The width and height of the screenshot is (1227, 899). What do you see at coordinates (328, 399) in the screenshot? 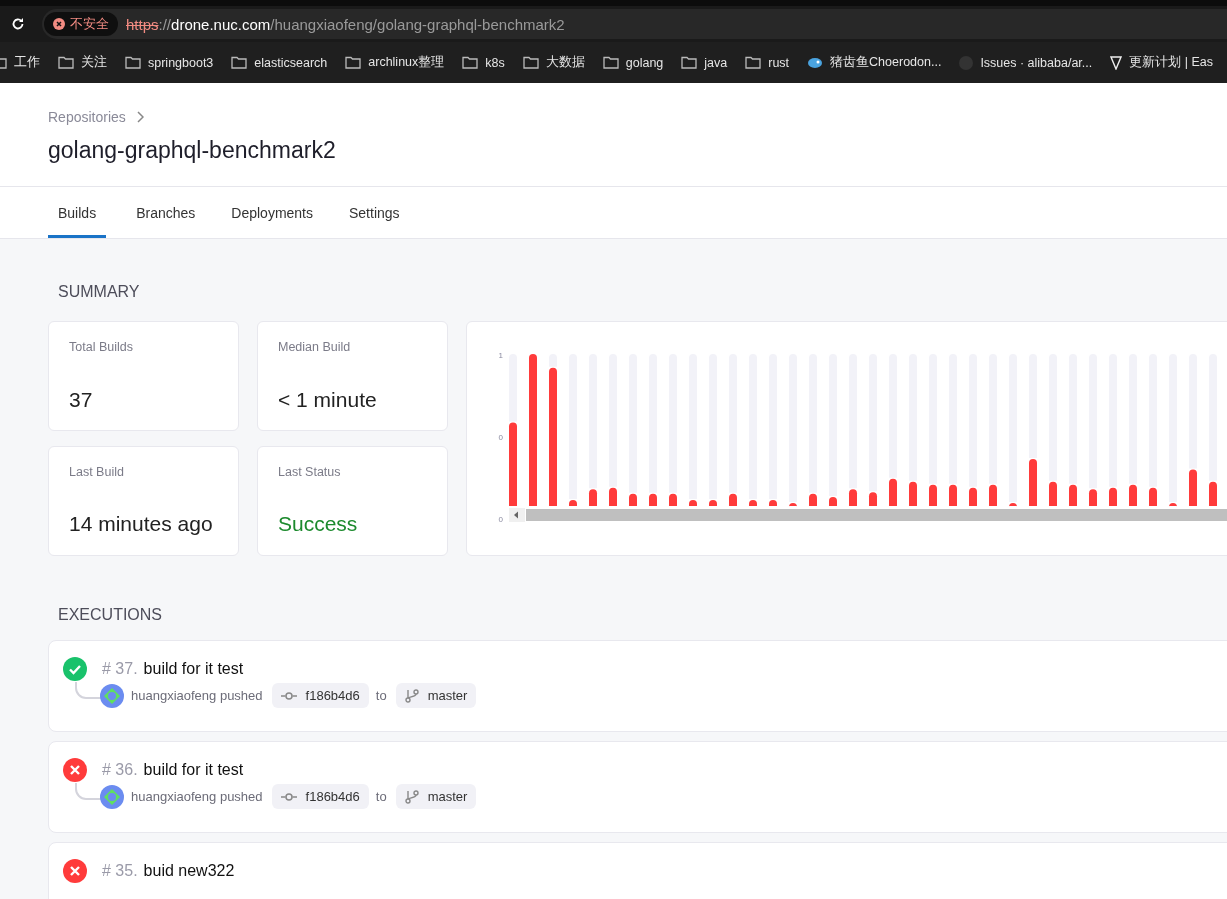
I see `stat-value: < 1 minute` at bounding box center [328, 399].